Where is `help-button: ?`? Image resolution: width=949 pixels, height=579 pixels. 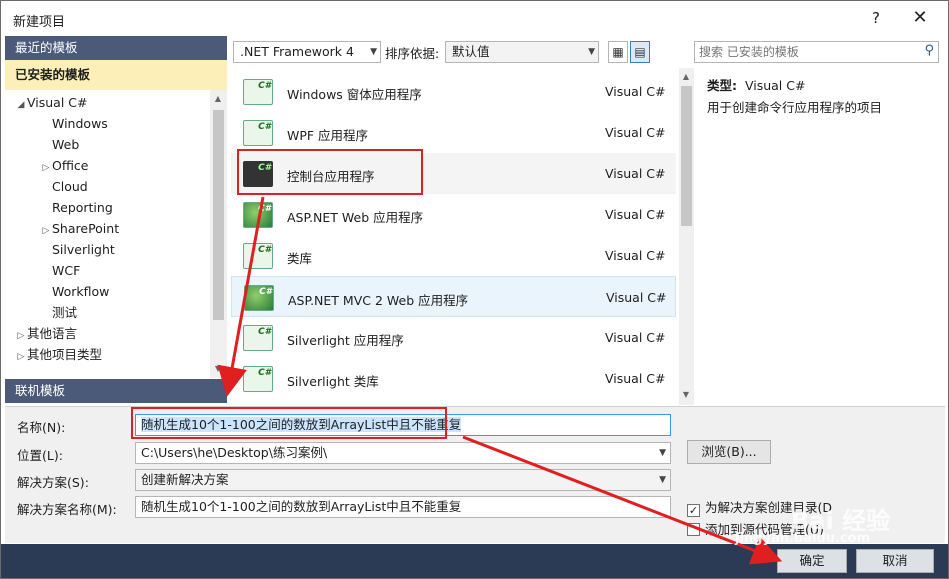
help-button: ? is located at coordinates (876, 18).